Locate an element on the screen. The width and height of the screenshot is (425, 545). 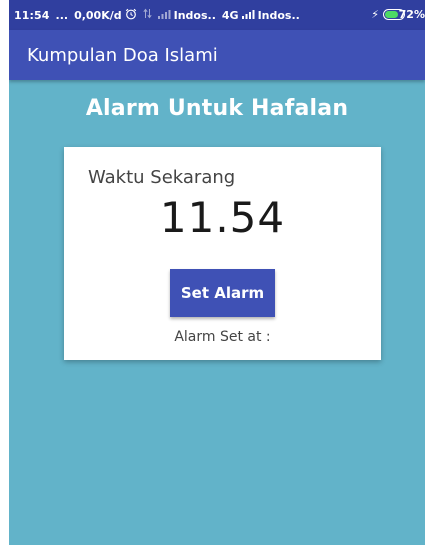
charging-bolt-icon: ⚡ is located at coordinates (375, 14).